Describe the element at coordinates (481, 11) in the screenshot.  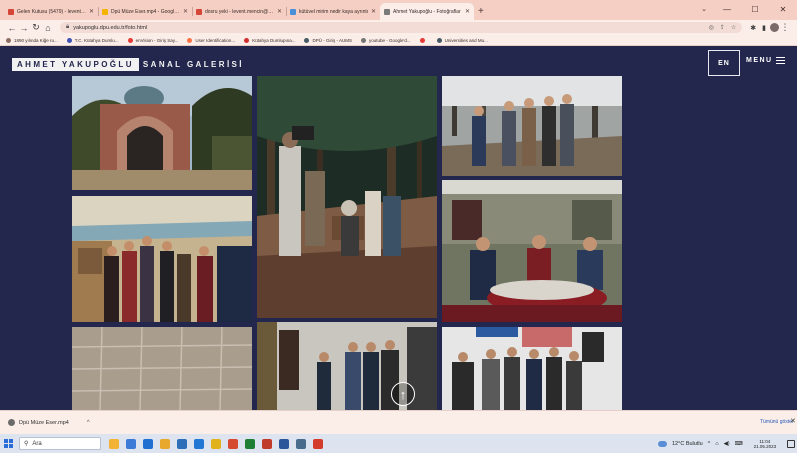
I see `new-tab-button: +` at that location.